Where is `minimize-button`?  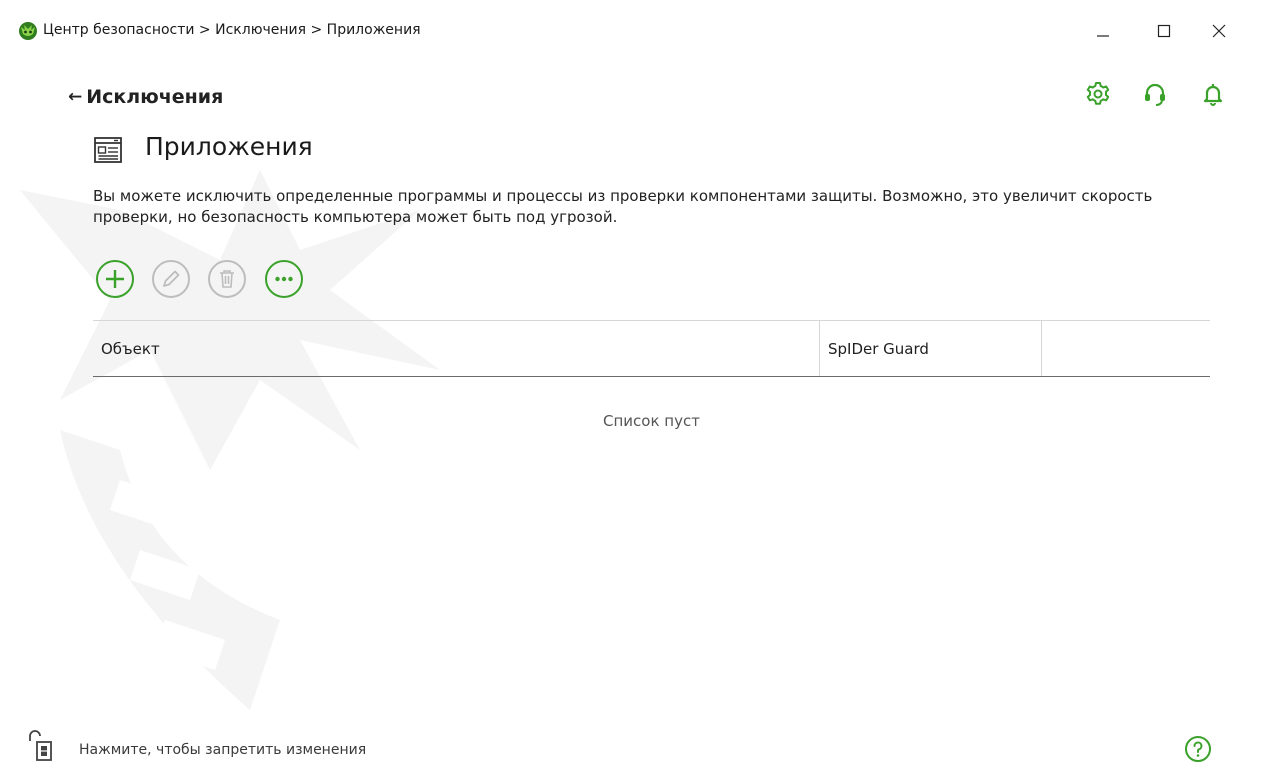
minimize-button is located at coordinates (1103, 31).